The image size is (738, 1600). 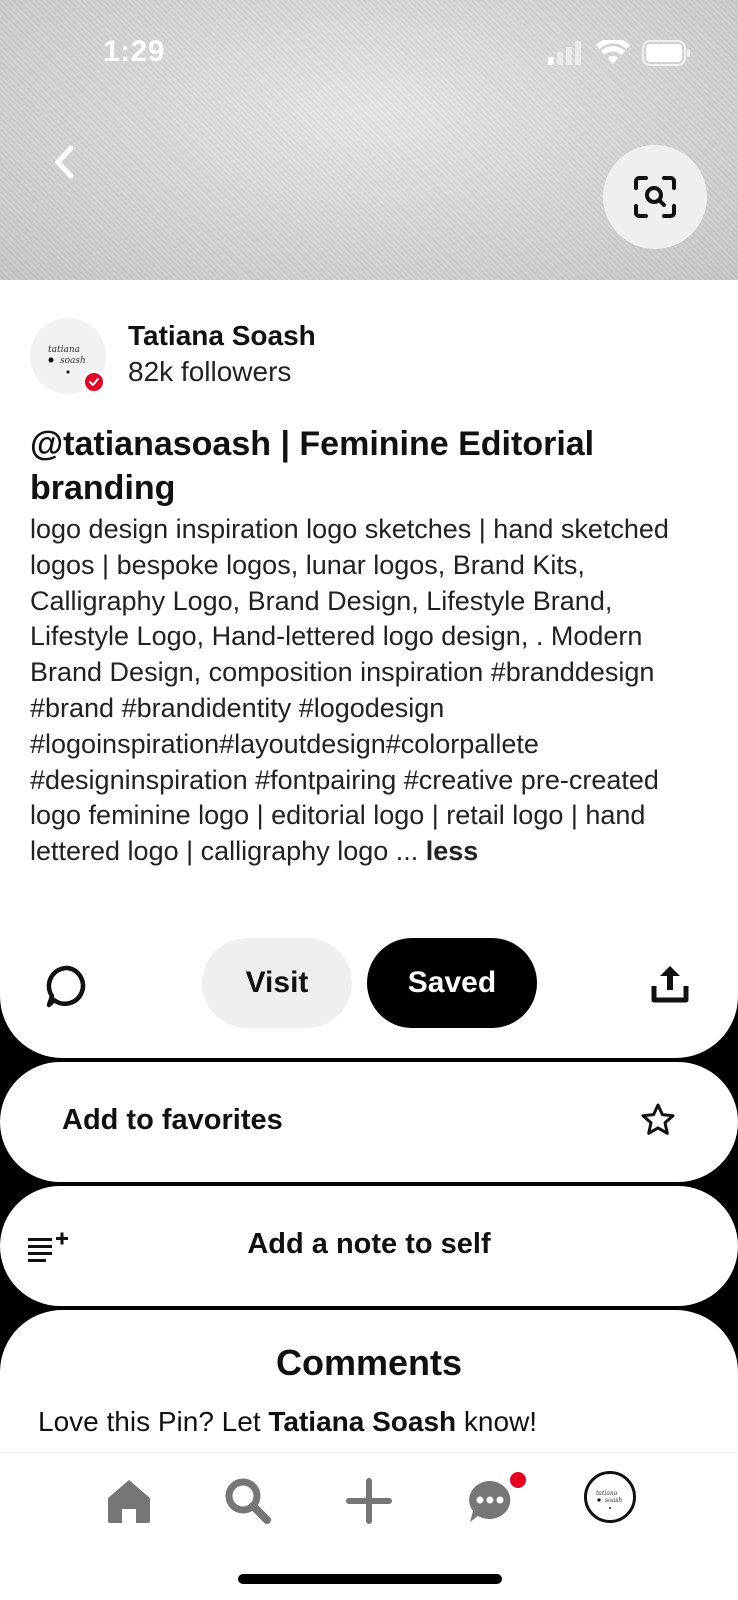 What do you see at coordinates (134, 51) in the screenshot?
I see `status-time: 1:29` at bounding box center [134, 51].